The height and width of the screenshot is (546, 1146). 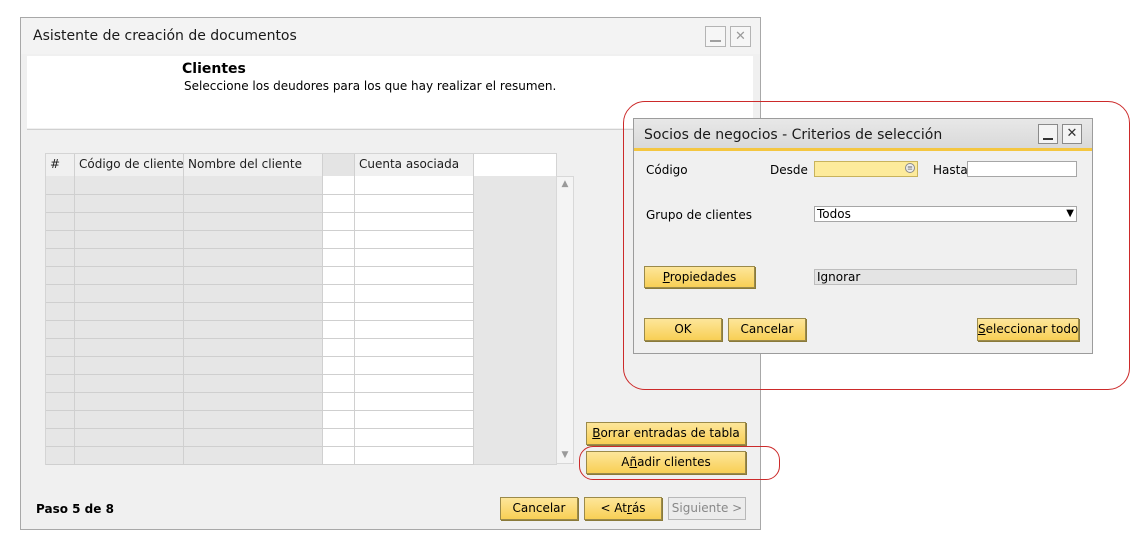 What do you see at coordinates (515, 320) in the screenshot?
I see `table-empty-area` at bounding box center [515, 320].